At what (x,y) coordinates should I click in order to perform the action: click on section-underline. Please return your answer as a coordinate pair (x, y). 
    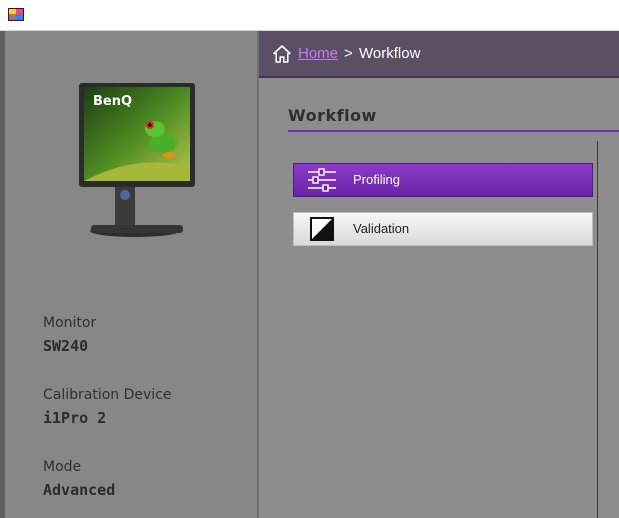
    Looking at the image, I should click on (453, 131).